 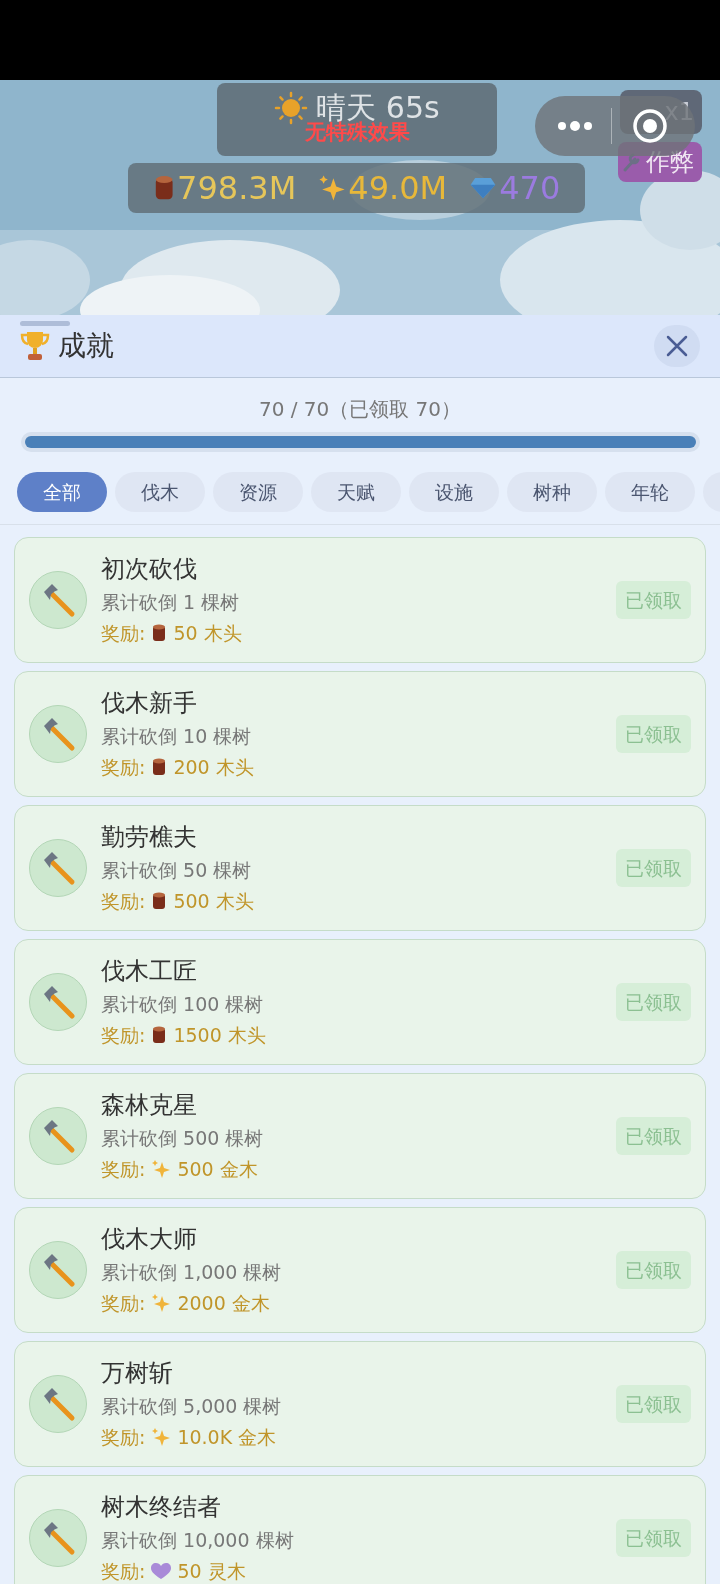 What do you see at coordinates (177, 736) in the screenshot?
I see `achievement-description: 累计砍倒 10 棵树` at bounding box center [177, 736].